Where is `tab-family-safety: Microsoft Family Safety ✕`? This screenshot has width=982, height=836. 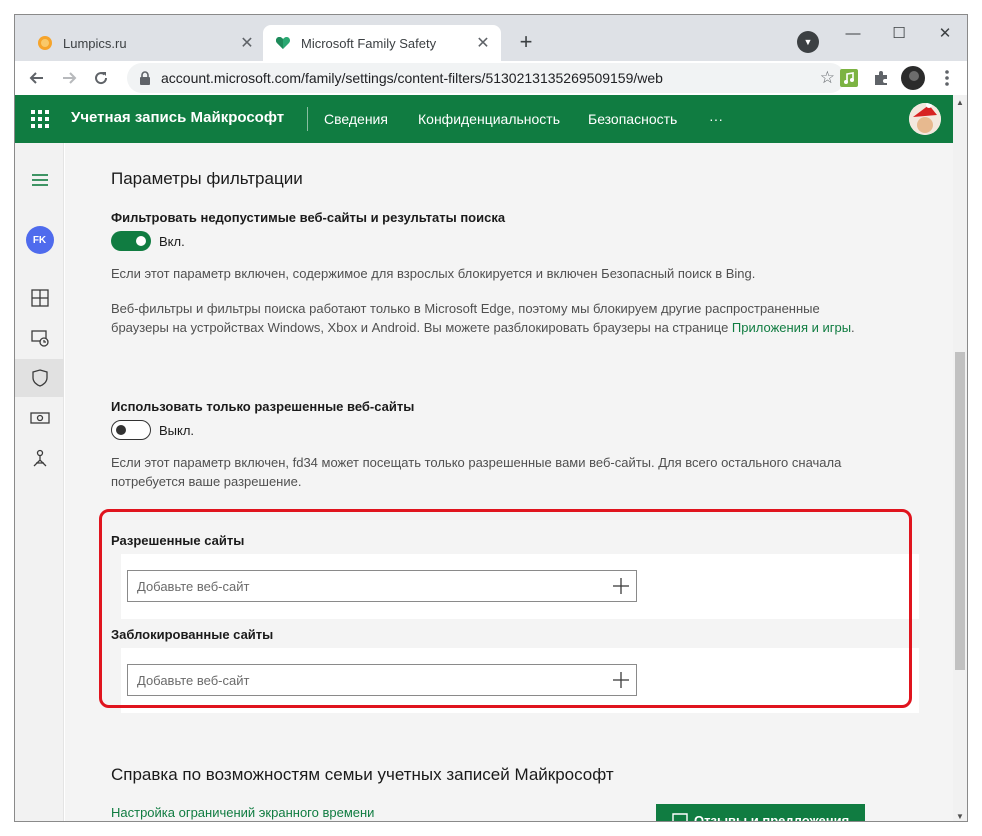
tab-family-safety: Microsoft Family Safety ✕ is located at coordinates (382, 43).